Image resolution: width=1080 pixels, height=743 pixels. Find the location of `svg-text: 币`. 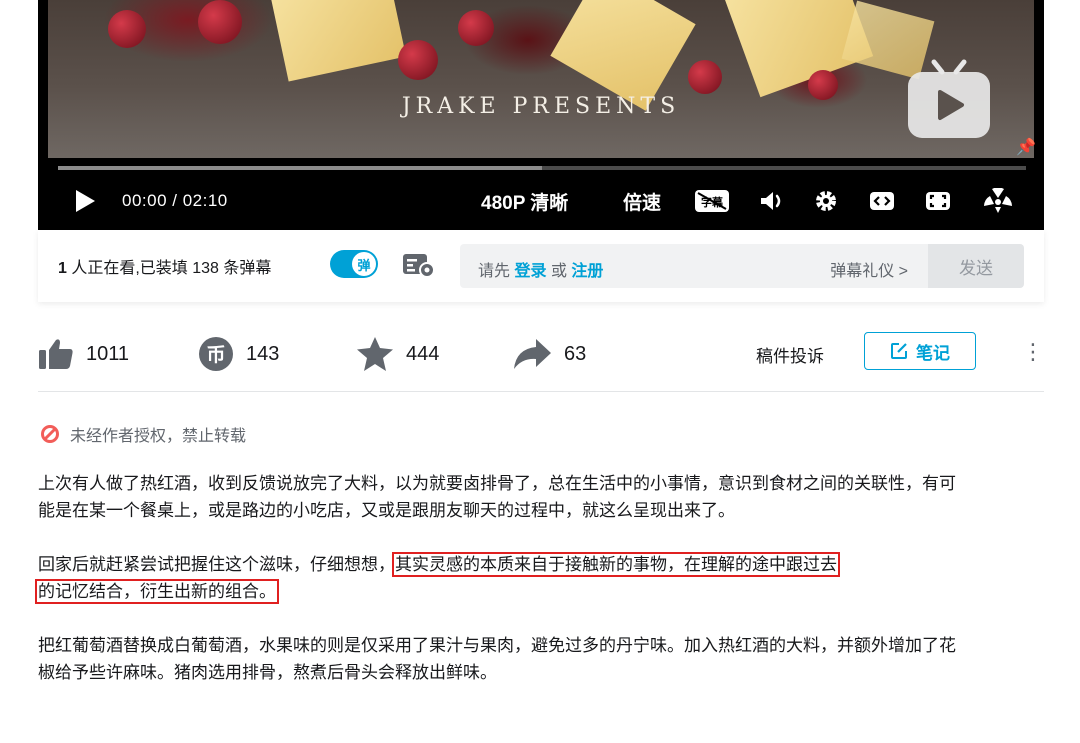

svg-text: 币 is located at coordinates (215, 355).